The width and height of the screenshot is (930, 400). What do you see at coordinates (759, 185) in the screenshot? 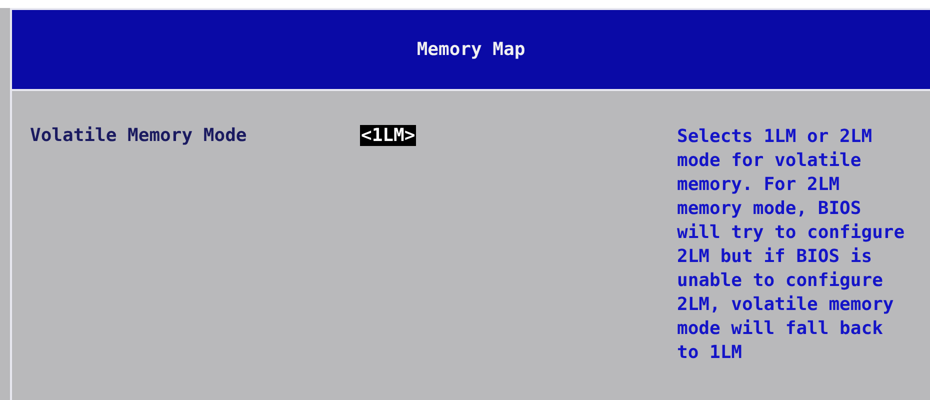
I see `help-text-line: memory. For 2LM` at bounding box center [759, 185].